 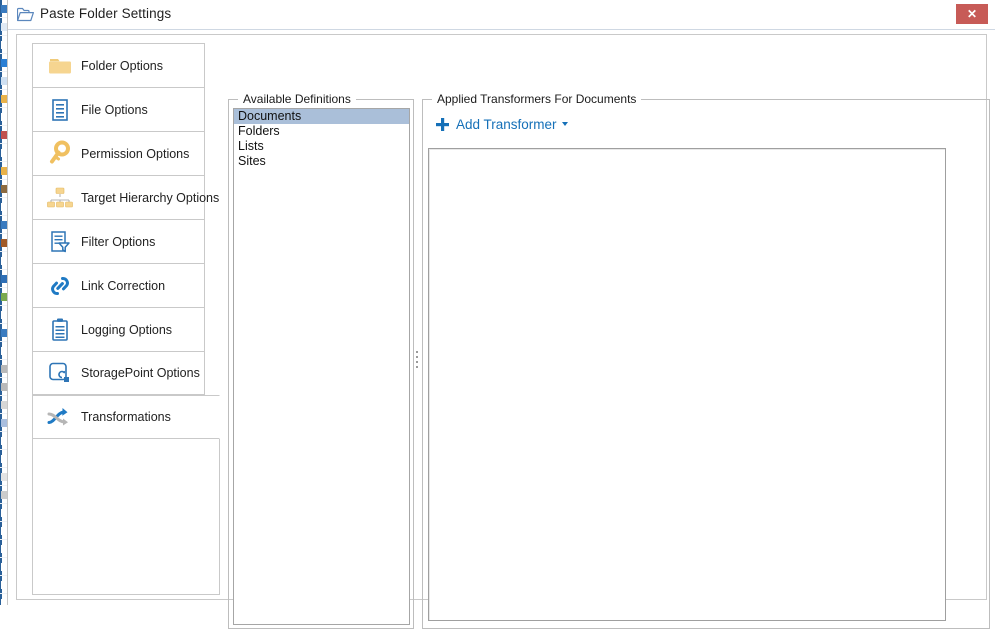 I want to click on sidebar-item-label: Target Hierarchy Options, so click(x=150, y=197).